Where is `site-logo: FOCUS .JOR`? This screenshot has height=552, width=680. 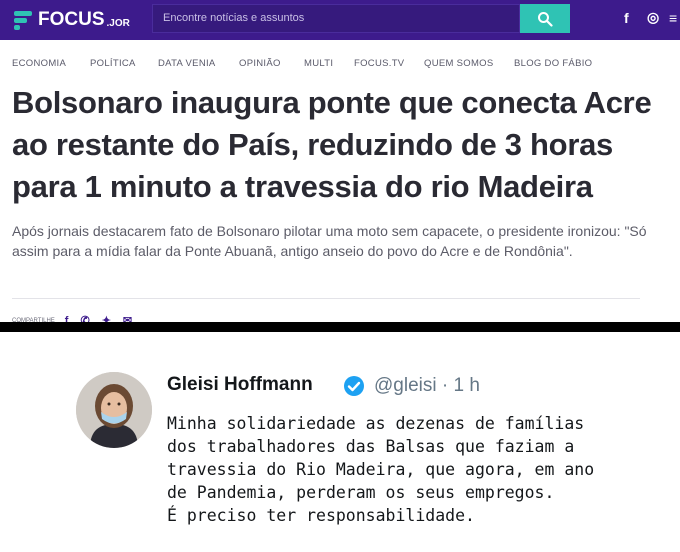
site-logo: FOCUS .JOR is located at coordinates (71, 20).